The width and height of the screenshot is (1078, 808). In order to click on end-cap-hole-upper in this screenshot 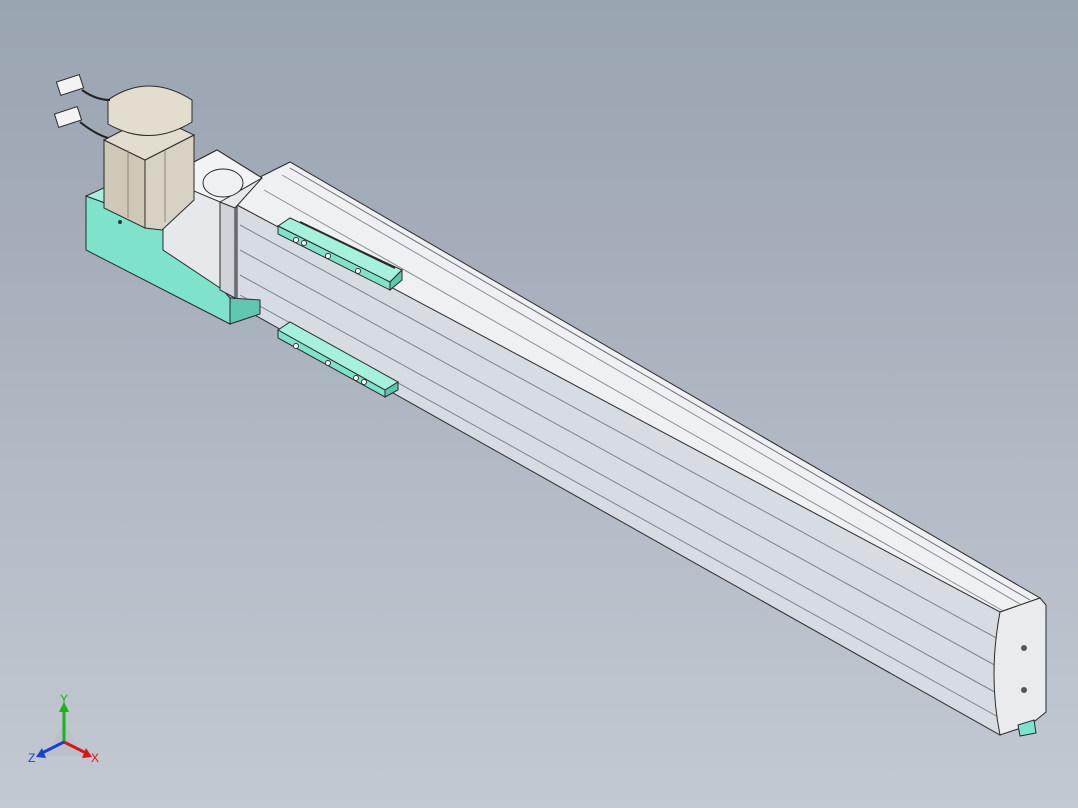, I will do `click(1024, 648)`.